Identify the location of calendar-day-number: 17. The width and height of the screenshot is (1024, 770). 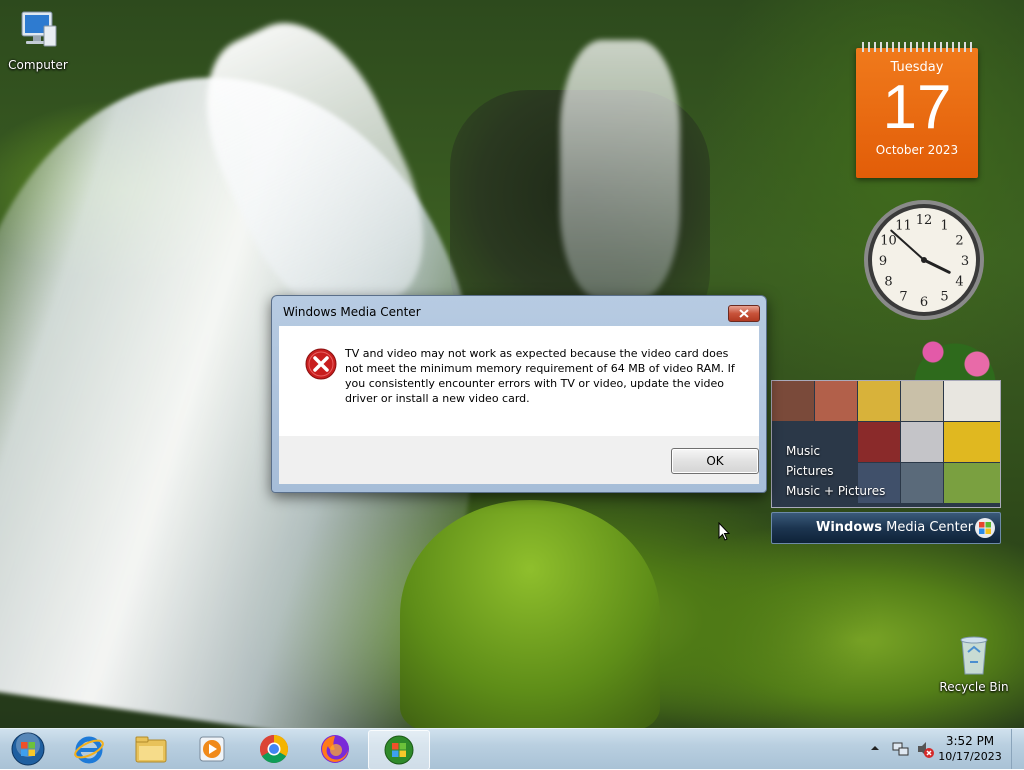
(917, 107).